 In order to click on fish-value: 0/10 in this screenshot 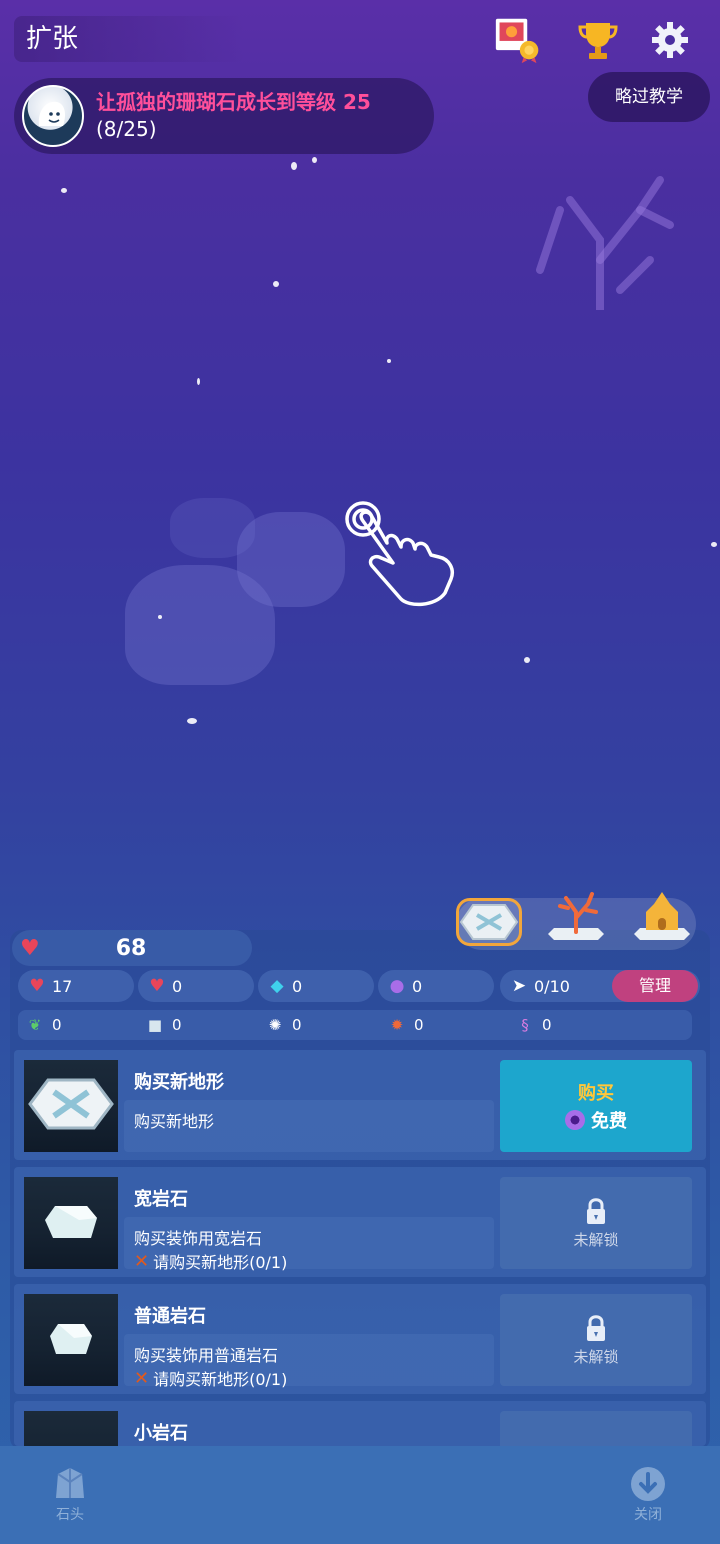, I will do `click(552, 986)`.